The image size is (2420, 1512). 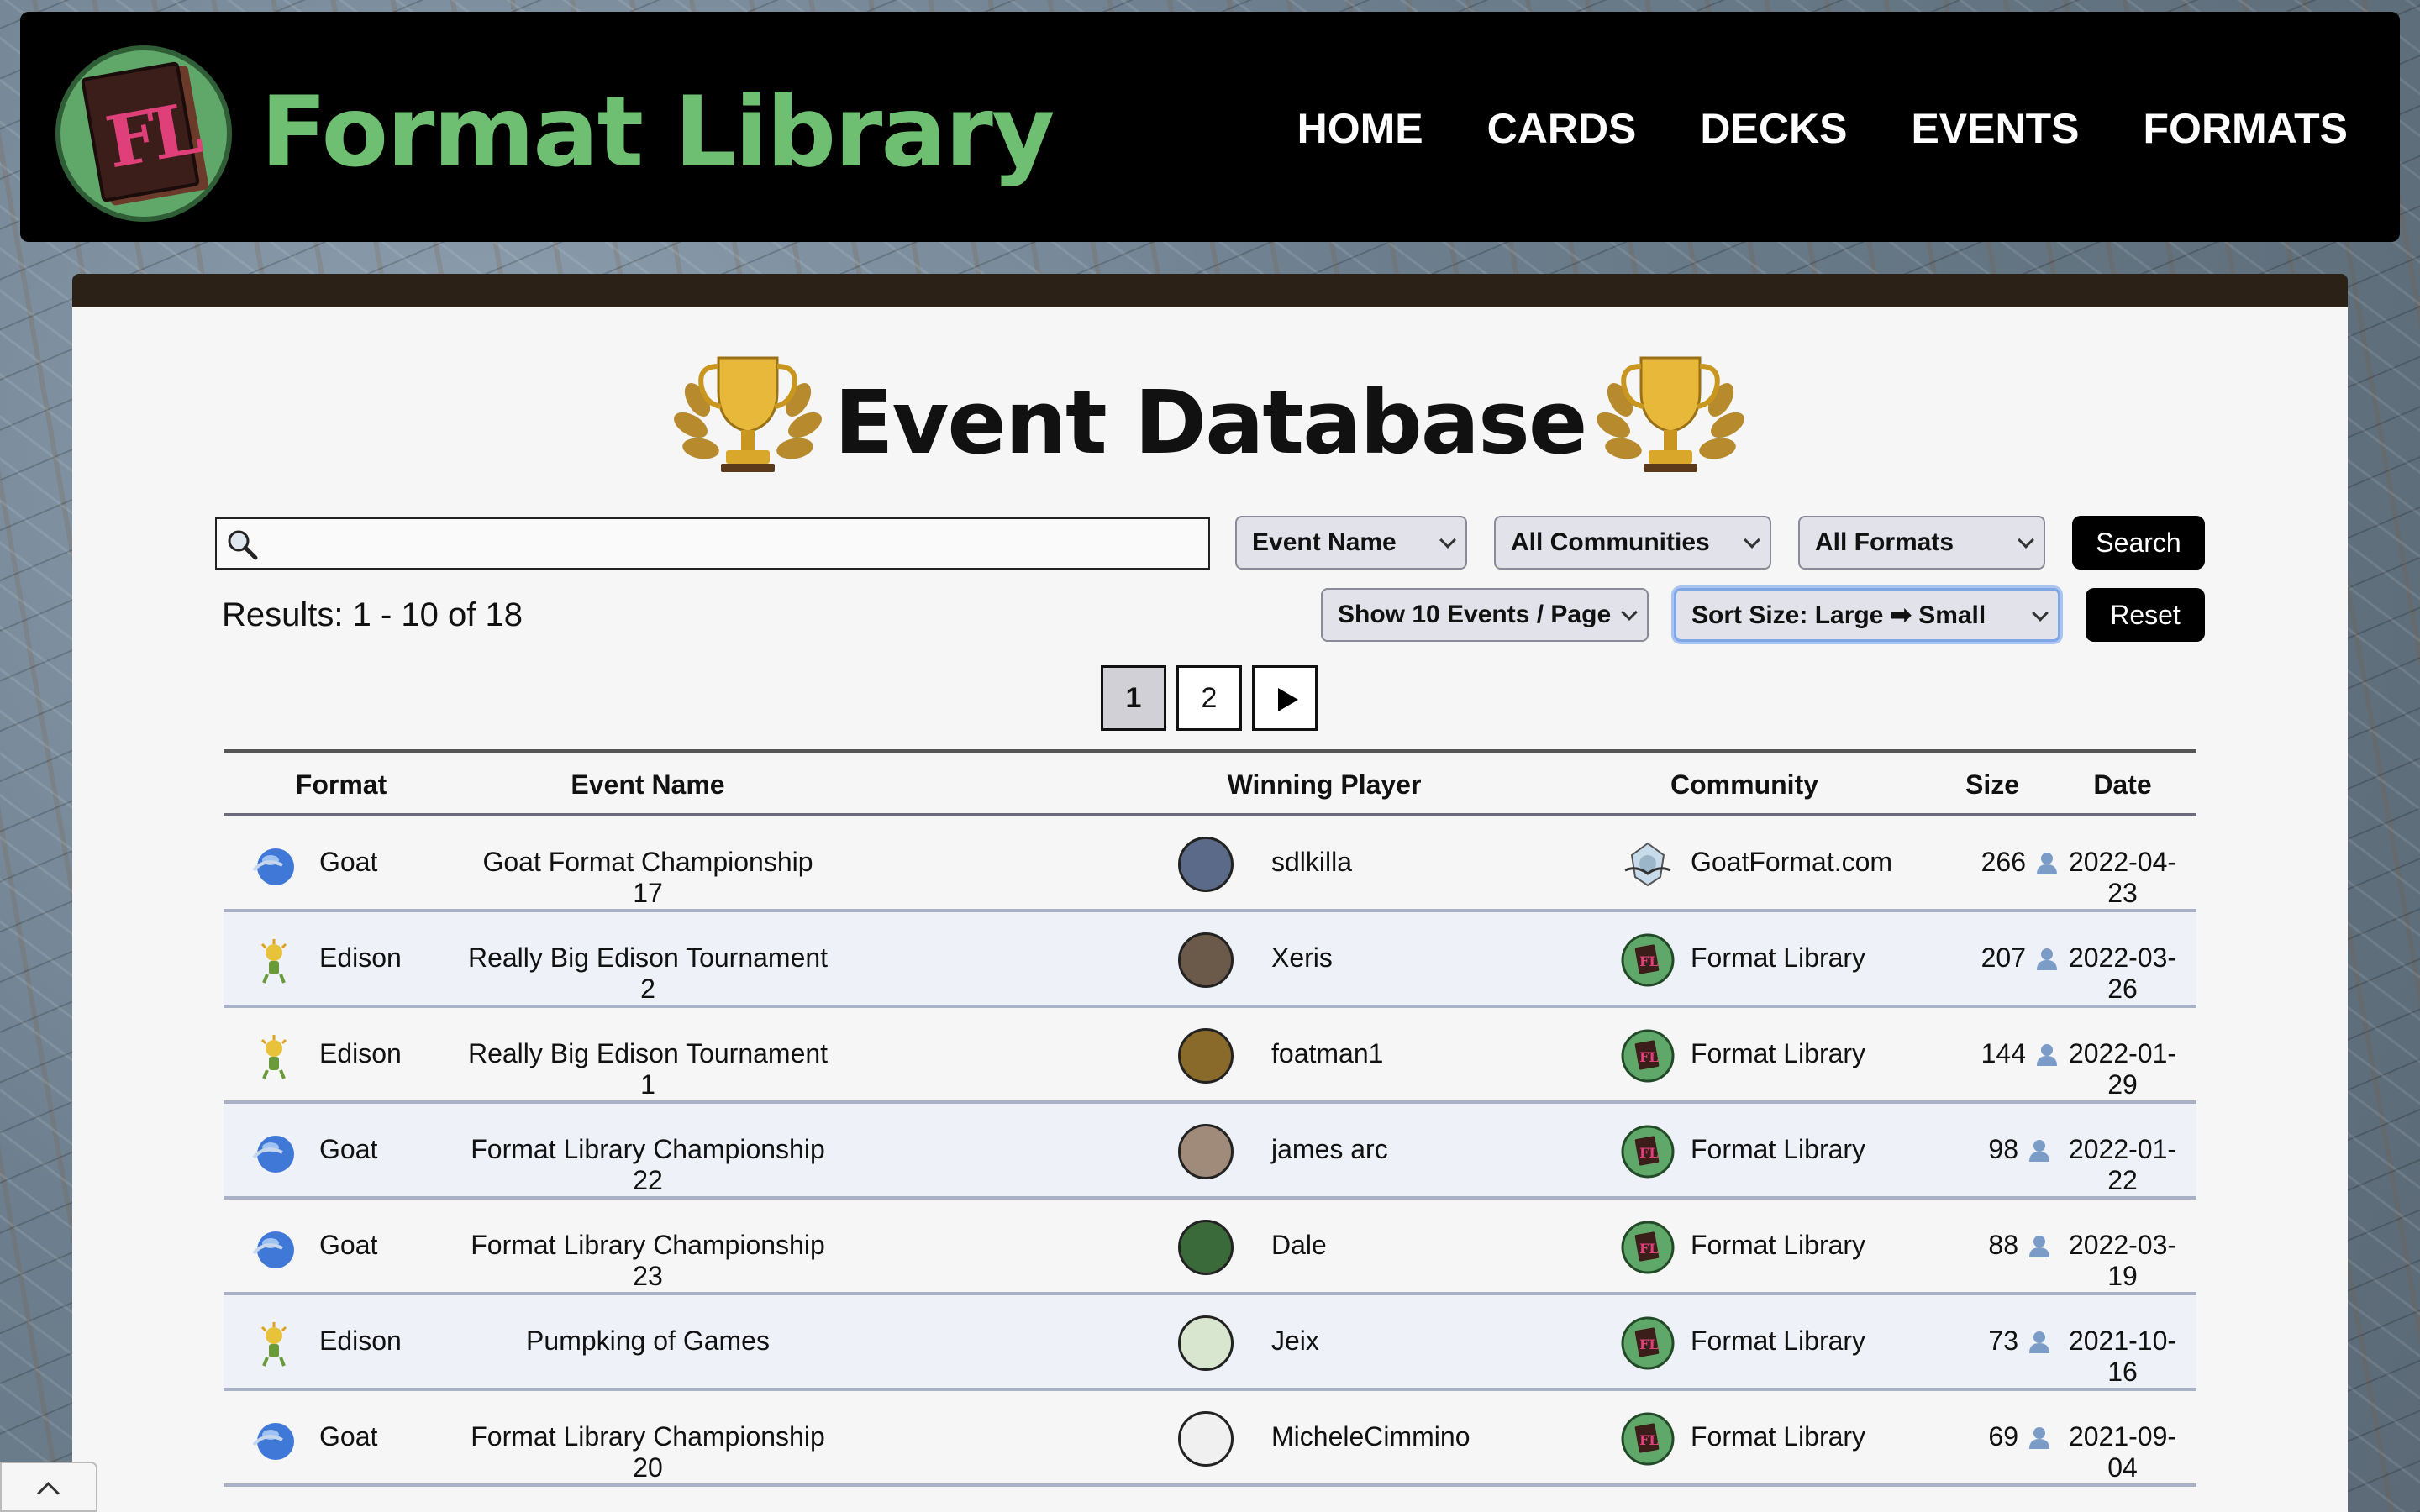 What do you see at coordinates (1295, 1341) in the screenshot?
I see `player-name: Jeix` at bounding box center [1295, 1341].